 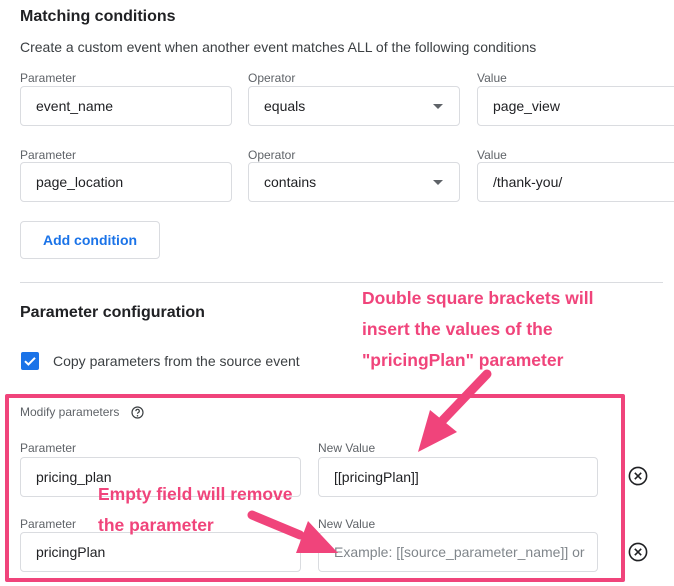 What do you see at coordinates (195, 510) in the screenshot?
I see `annotation-empty-field: Empty field will remove the parameter` at bounding box center [195, 510].